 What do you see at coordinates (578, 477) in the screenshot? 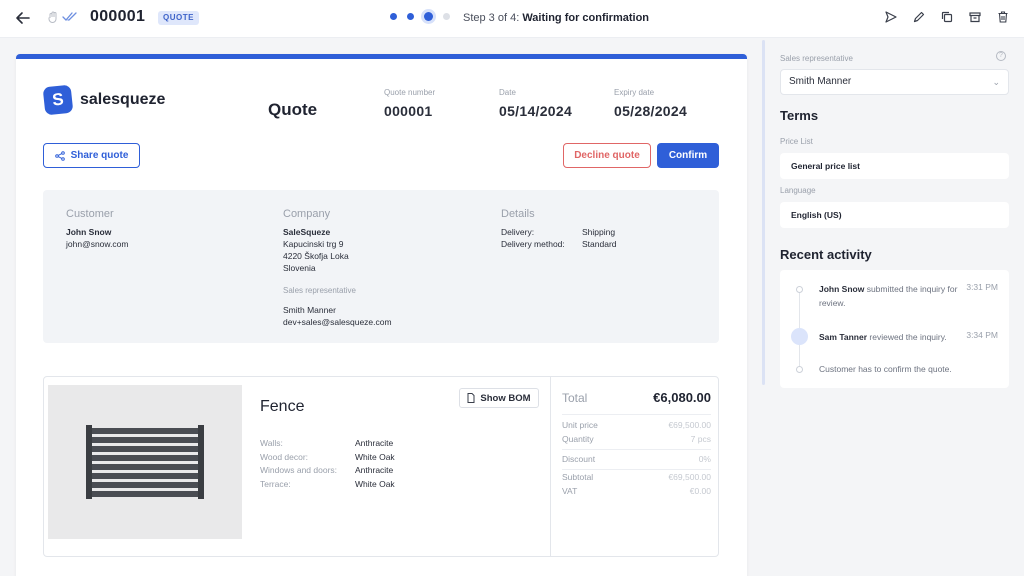
I see `subtotal-label: Subtotal` at bounding box center [578, 477].